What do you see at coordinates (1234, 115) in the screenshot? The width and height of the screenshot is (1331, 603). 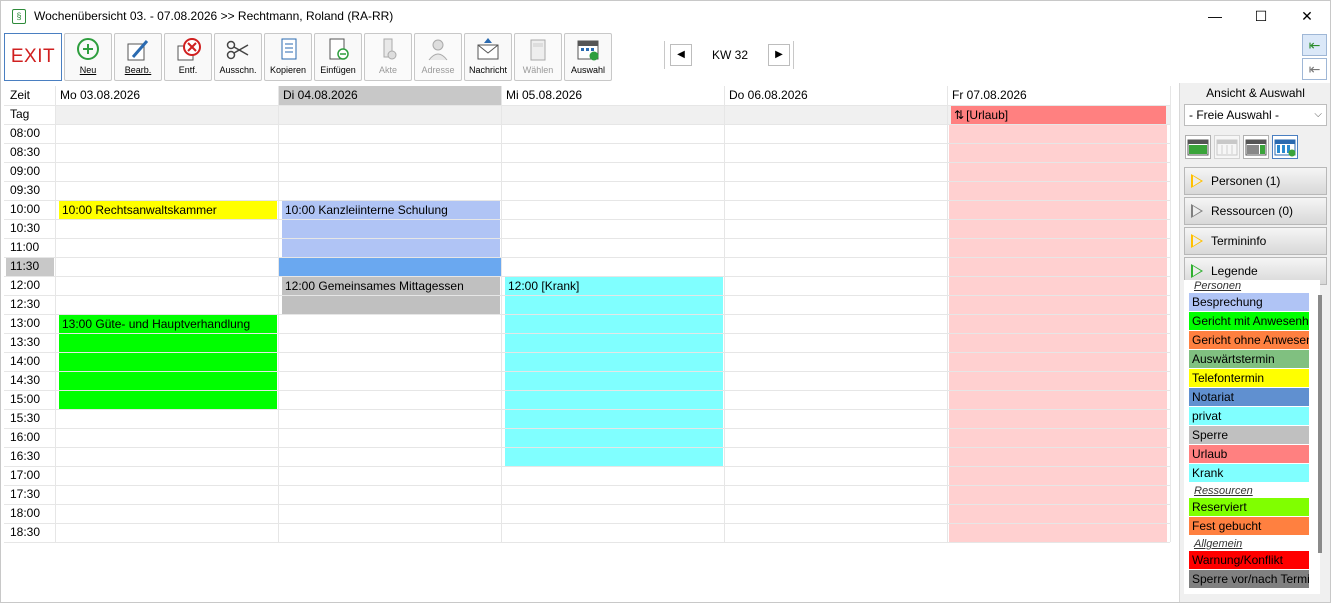 I see `selection-dropdown-value: - Freie Auswahl -` at bounding box center [1234, 115].